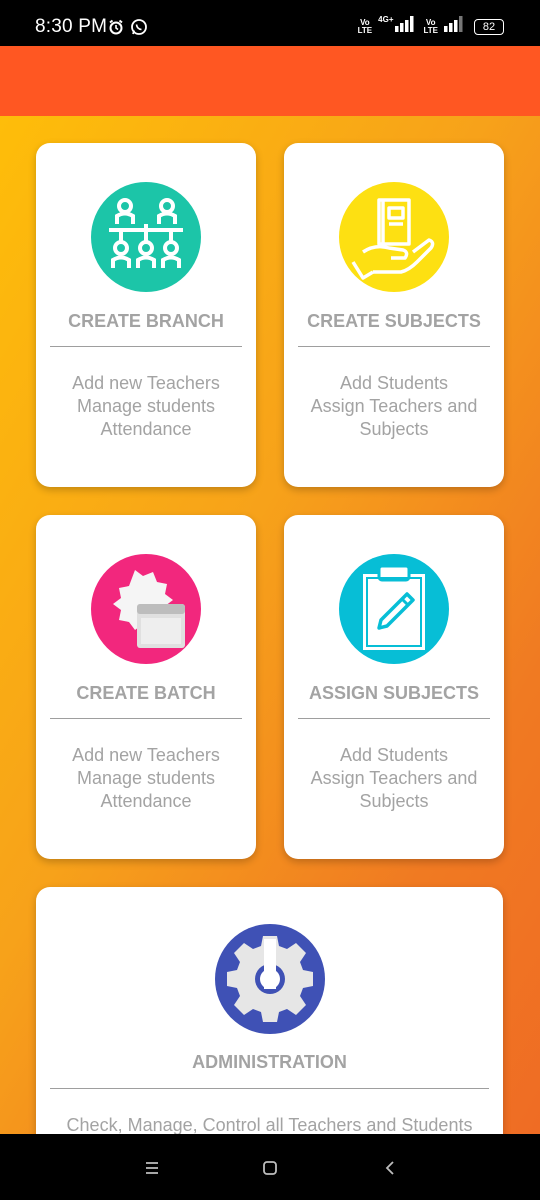 This screenshot has width=540, height=1200. Describe the element at coordinates (270, 81) in the screenshot. I see `app-bar` at that location.